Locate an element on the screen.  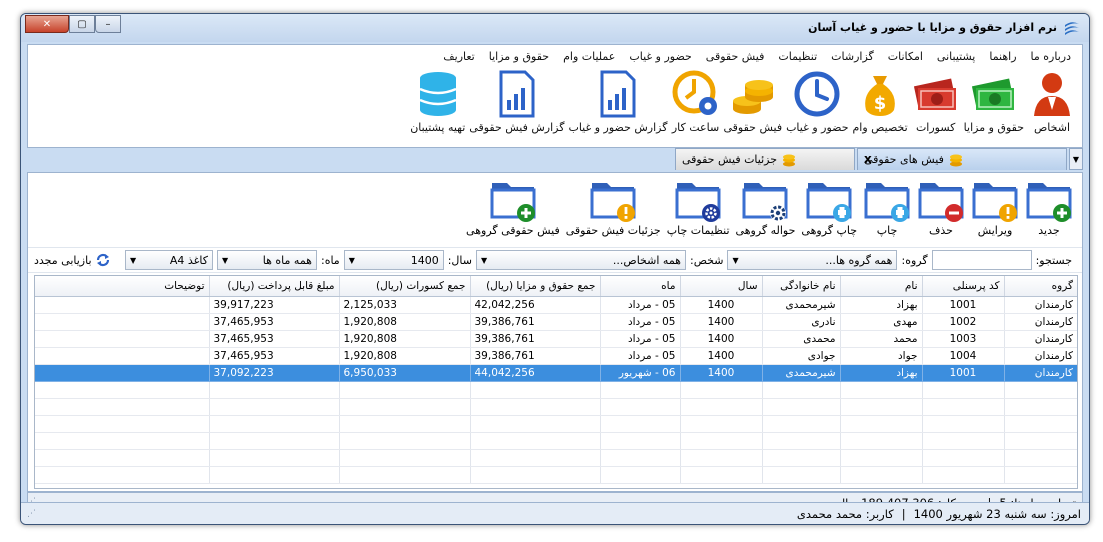
menu-payslip: فیش حقوقی is located at coordinates (735, 56).